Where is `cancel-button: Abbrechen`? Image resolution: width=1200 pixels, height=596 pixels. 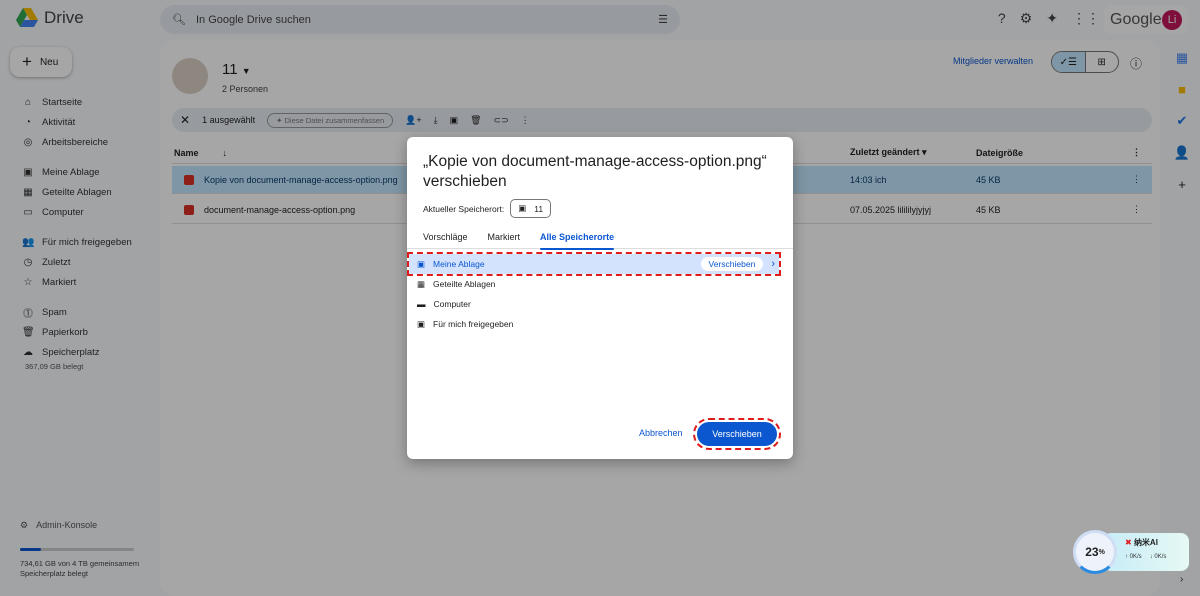 cancel-button: Abbrechen is located at coordinates (661, 433).